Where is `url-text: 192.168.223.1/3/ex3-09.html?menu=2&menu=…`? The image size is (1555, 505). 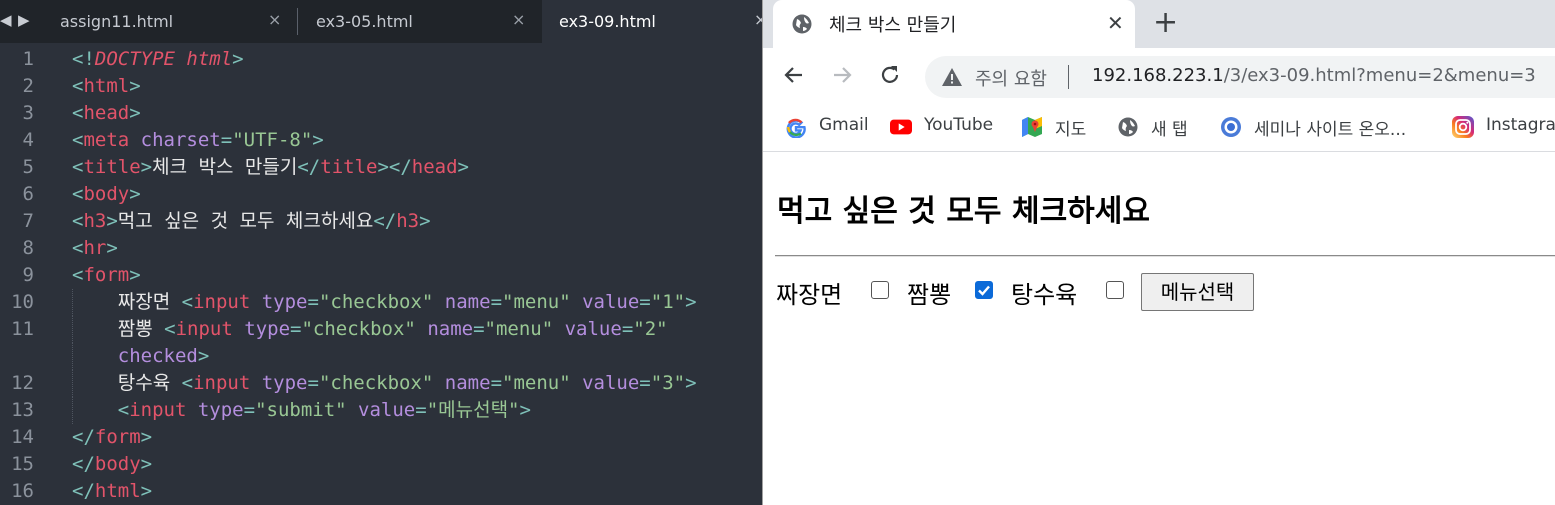 url-text: 192.168.223.1/3/ex3-09.html?menu=2&menu=… is located at coordinates (1314, 75).